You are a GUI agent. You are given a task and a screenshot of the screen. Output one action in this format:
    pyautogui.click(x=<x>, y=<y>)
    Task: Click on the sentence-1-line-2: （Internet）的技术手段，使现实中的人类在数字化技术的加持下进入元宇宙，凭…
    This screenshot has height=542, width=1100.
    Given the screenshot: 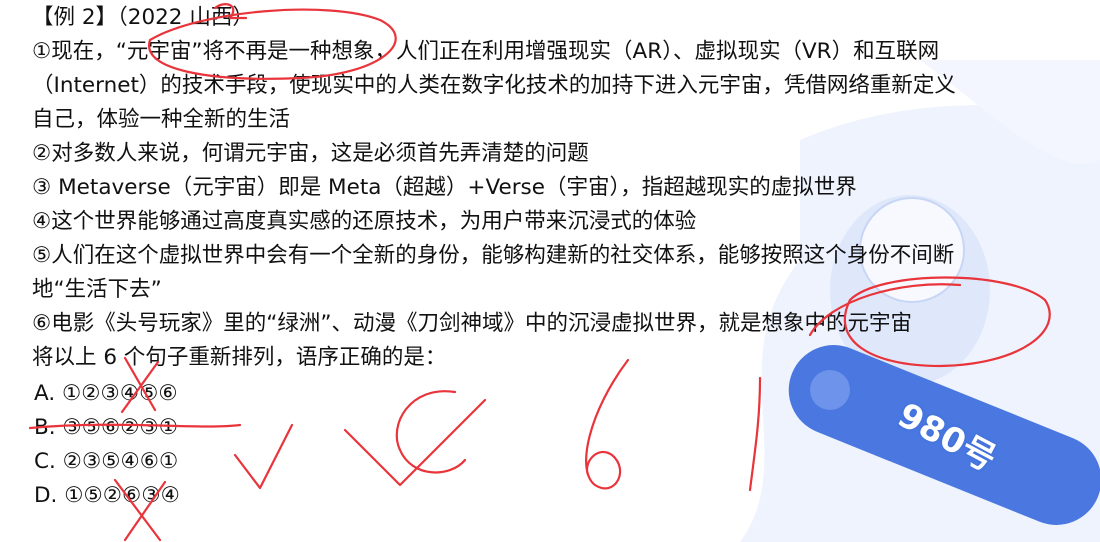 What is the action you would take?
    pyautogui.click(x=494, y=85)
    